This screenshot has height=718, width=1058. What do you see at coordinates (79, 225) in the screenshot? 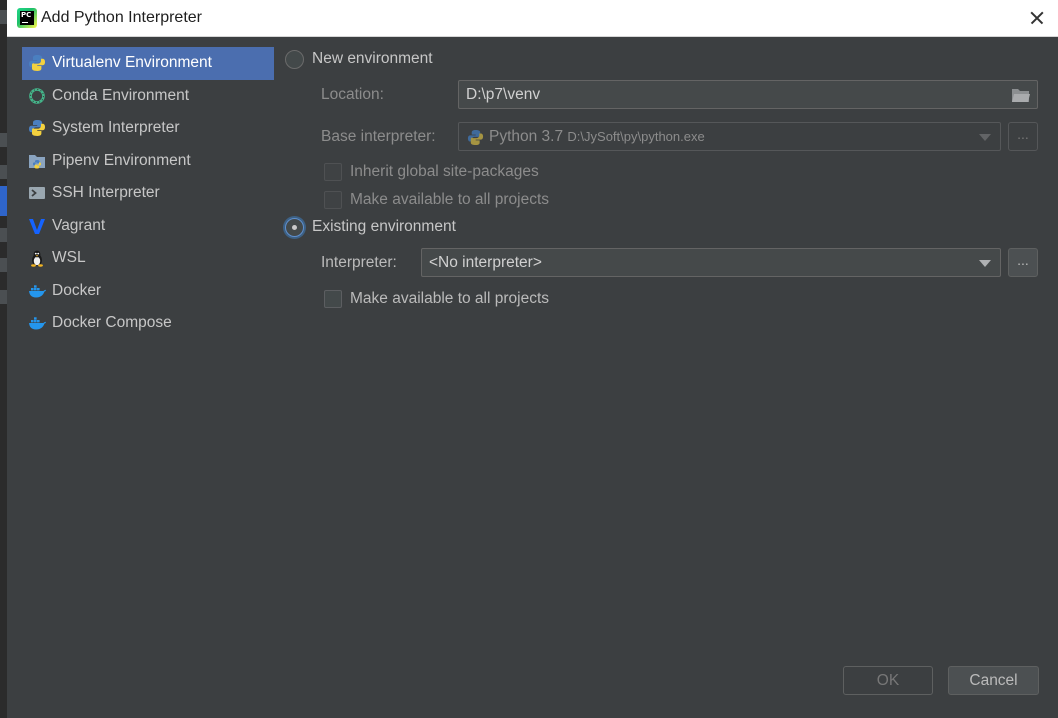
I see `sidebar-item-label: Vagrant` at bounding box center [79, 225].